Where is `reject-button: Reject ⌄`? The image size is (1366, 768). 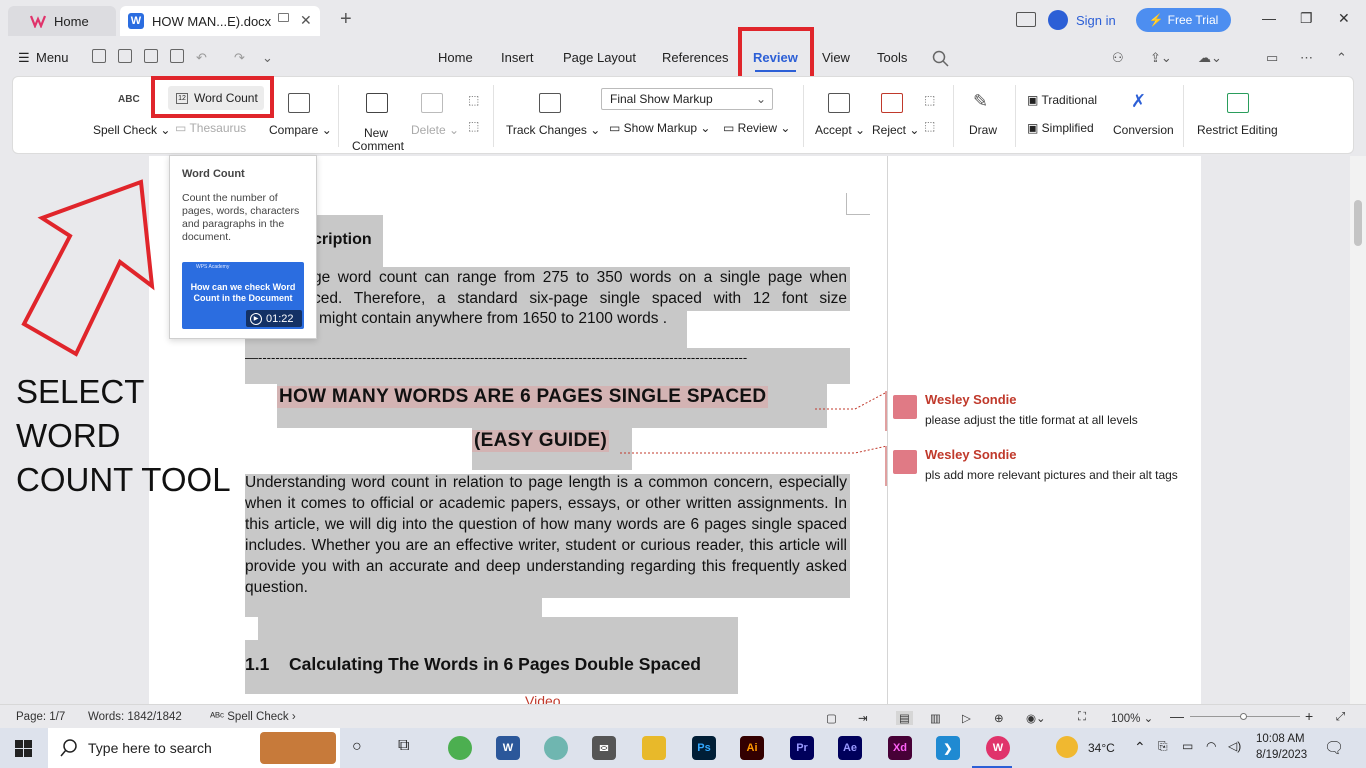 reject-button: Reject ⌄ is located at coordinates (895, 130).